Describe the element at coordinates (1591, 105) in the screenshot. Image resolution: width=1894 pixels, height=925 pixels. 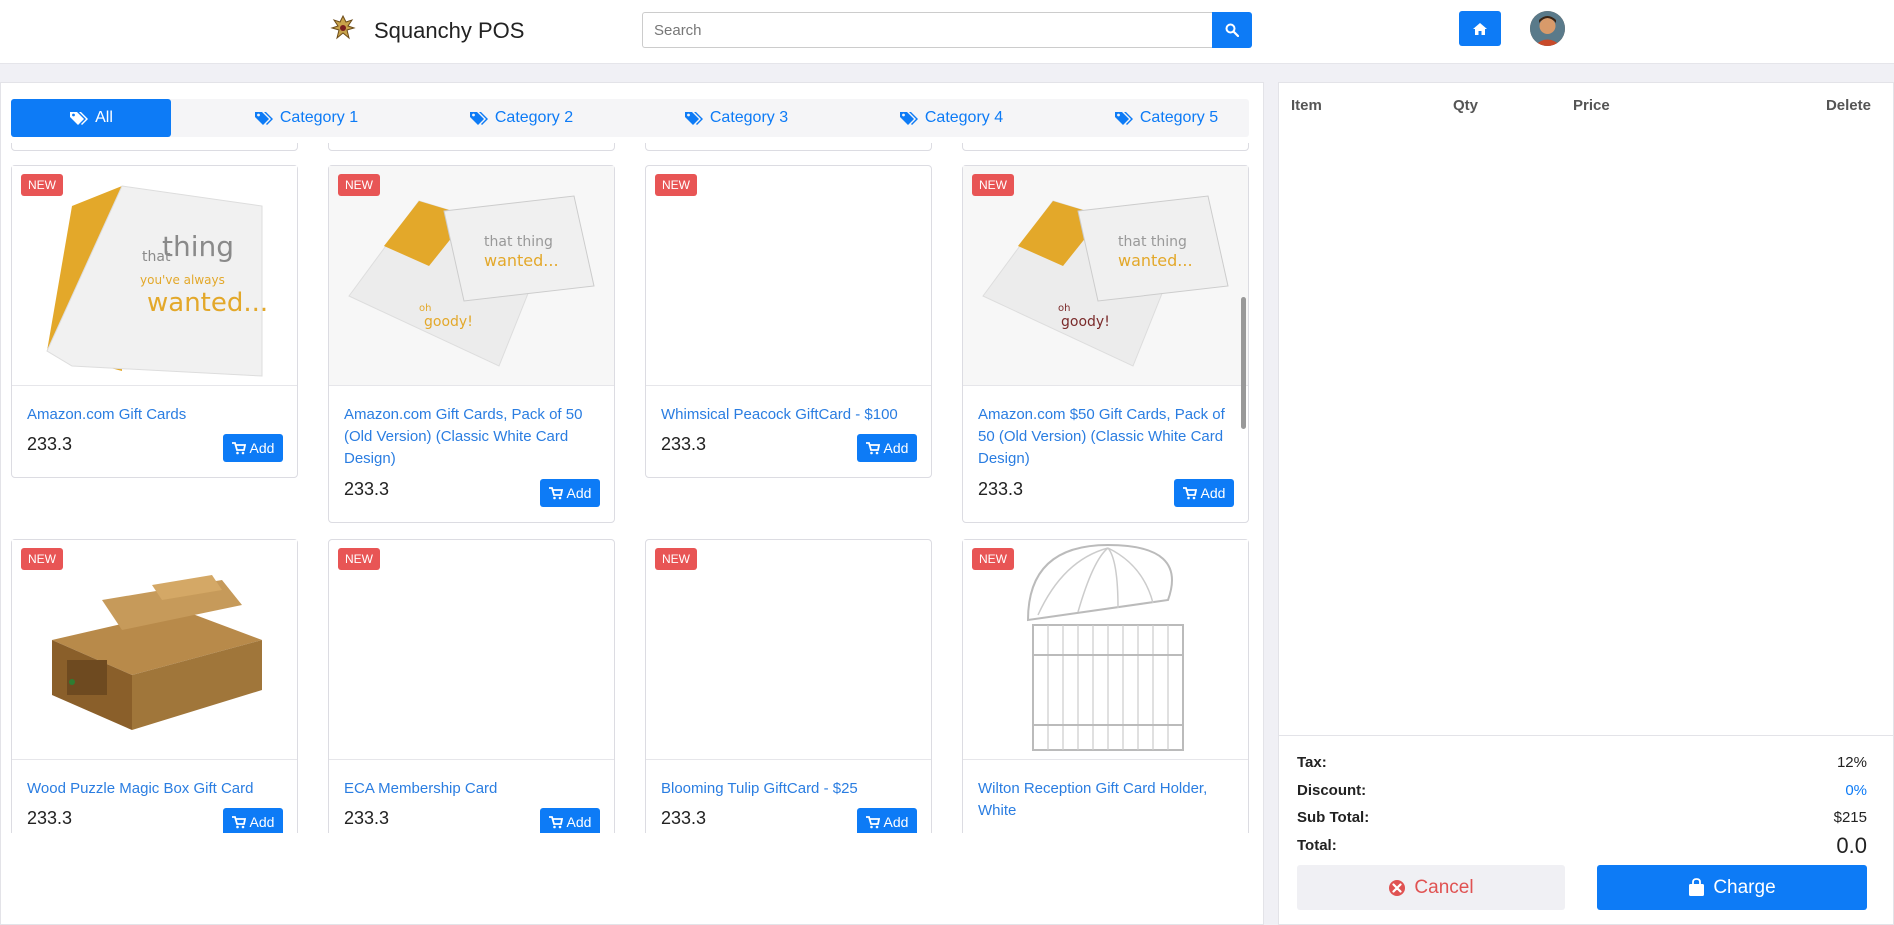
I see `cart-col-price: Price` at that location.